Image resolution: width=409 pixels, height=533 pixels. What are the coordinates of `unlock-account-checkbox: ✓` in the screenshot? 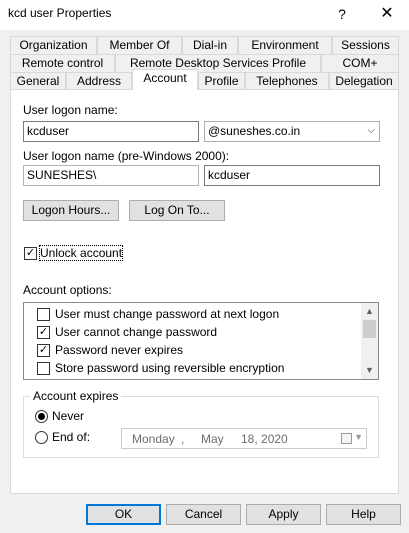 It's located at (30, 253).